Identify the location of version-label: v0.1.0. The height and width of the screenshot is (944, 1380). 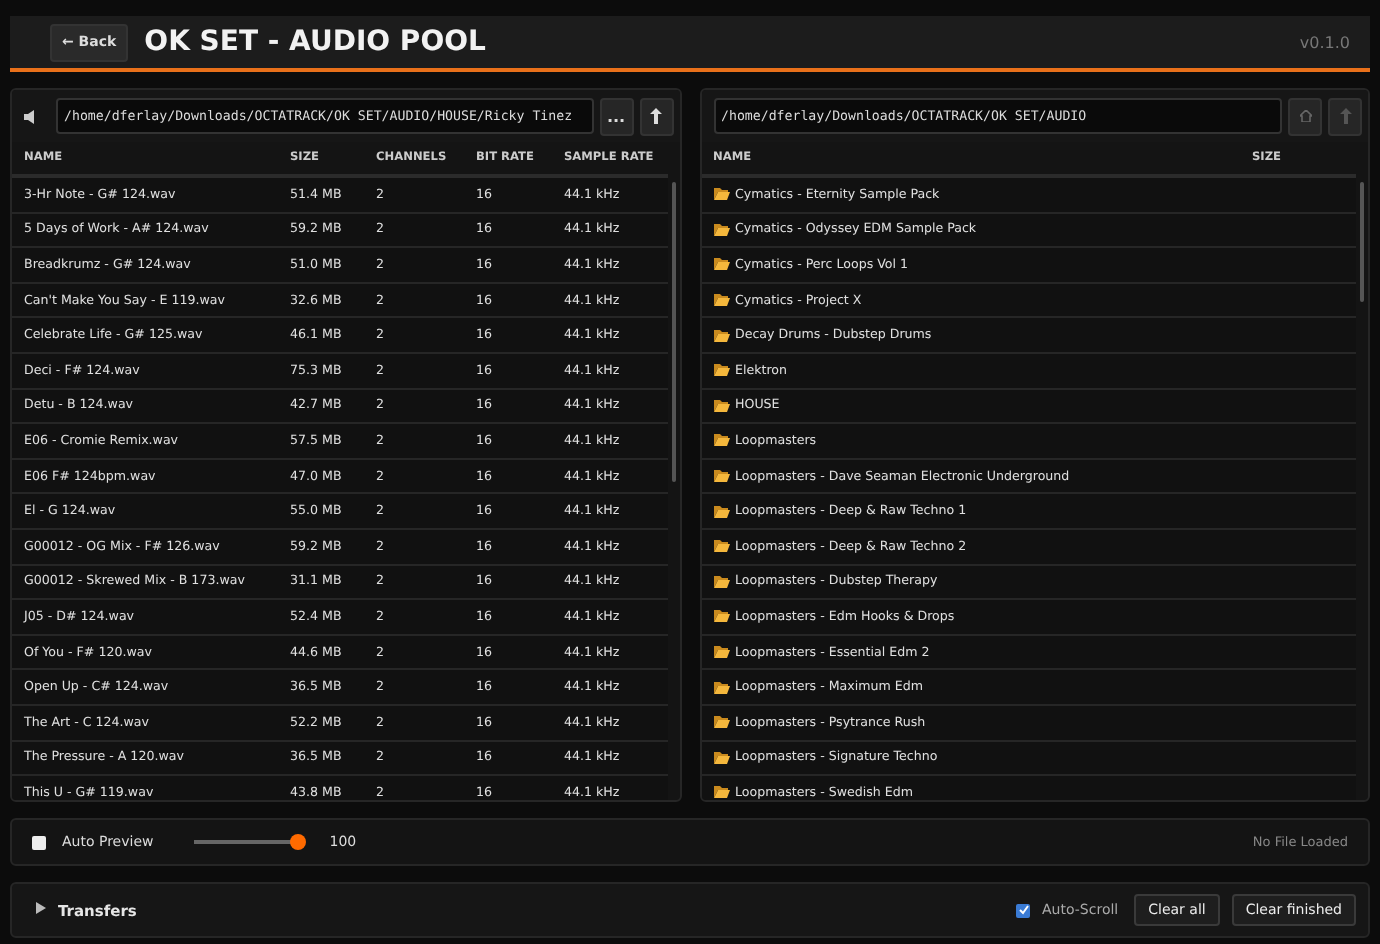
(1324, 42).